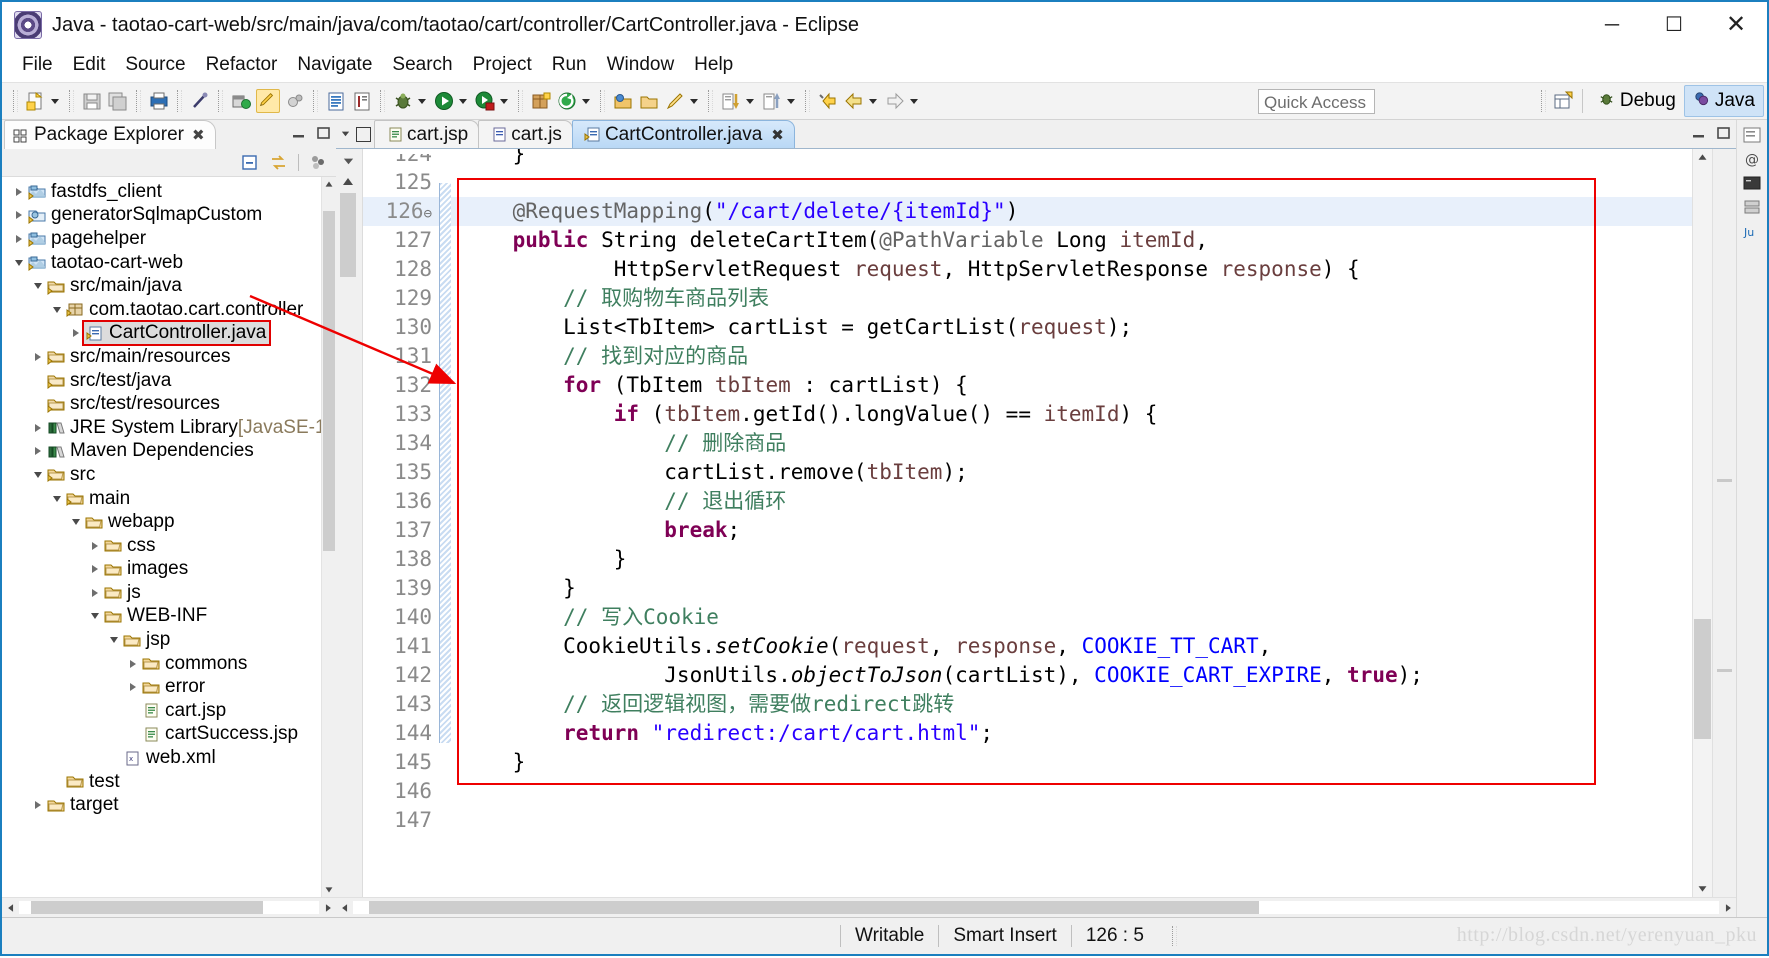 The height and width of the screenshot is (958, 1769). What do you see at coordinates (110, 134) in the screenshot?
I see `tab-package-explorer: Package Explorer ✖` at bounding box center [110, 134].